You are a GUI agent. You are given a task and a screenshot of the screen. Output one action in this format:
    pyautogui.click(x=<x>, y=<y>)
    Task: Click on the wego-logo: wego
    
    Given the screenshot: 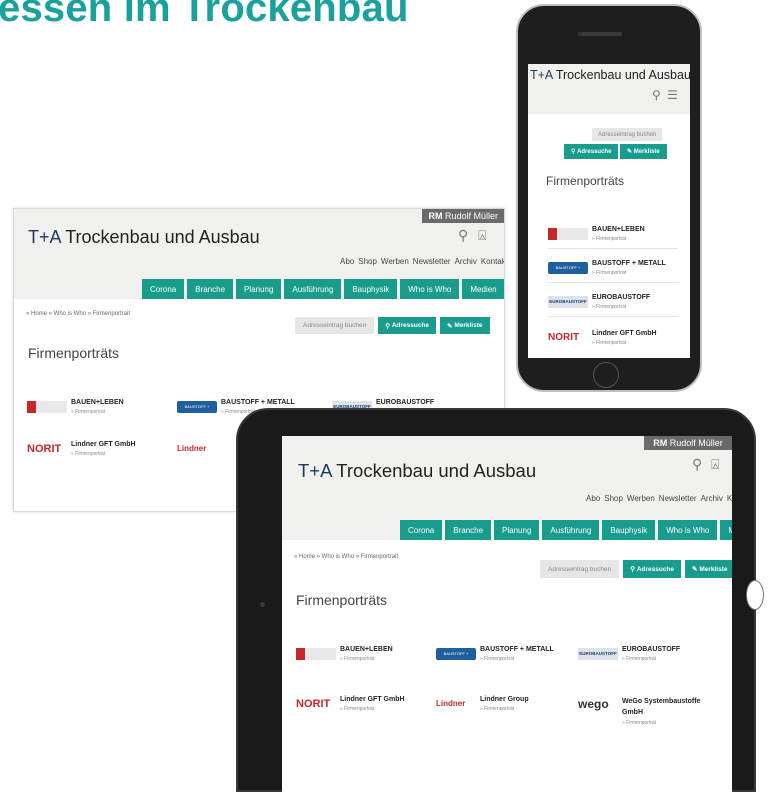 What is the action you would take?
    pyautogui.click(x=593, y=704)
    